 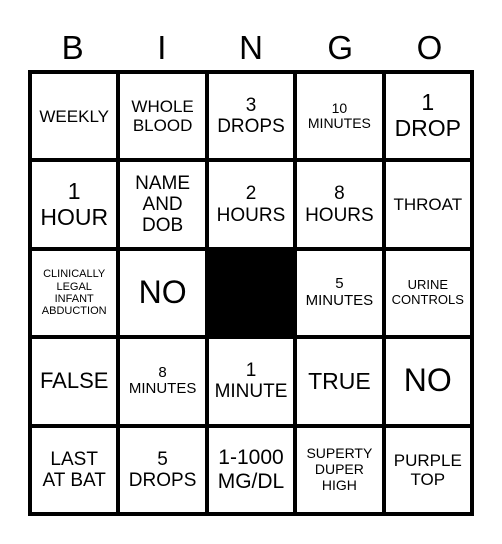 I want to click on bingo-cell: PURPLE TOP, so click(x=427, y=469).